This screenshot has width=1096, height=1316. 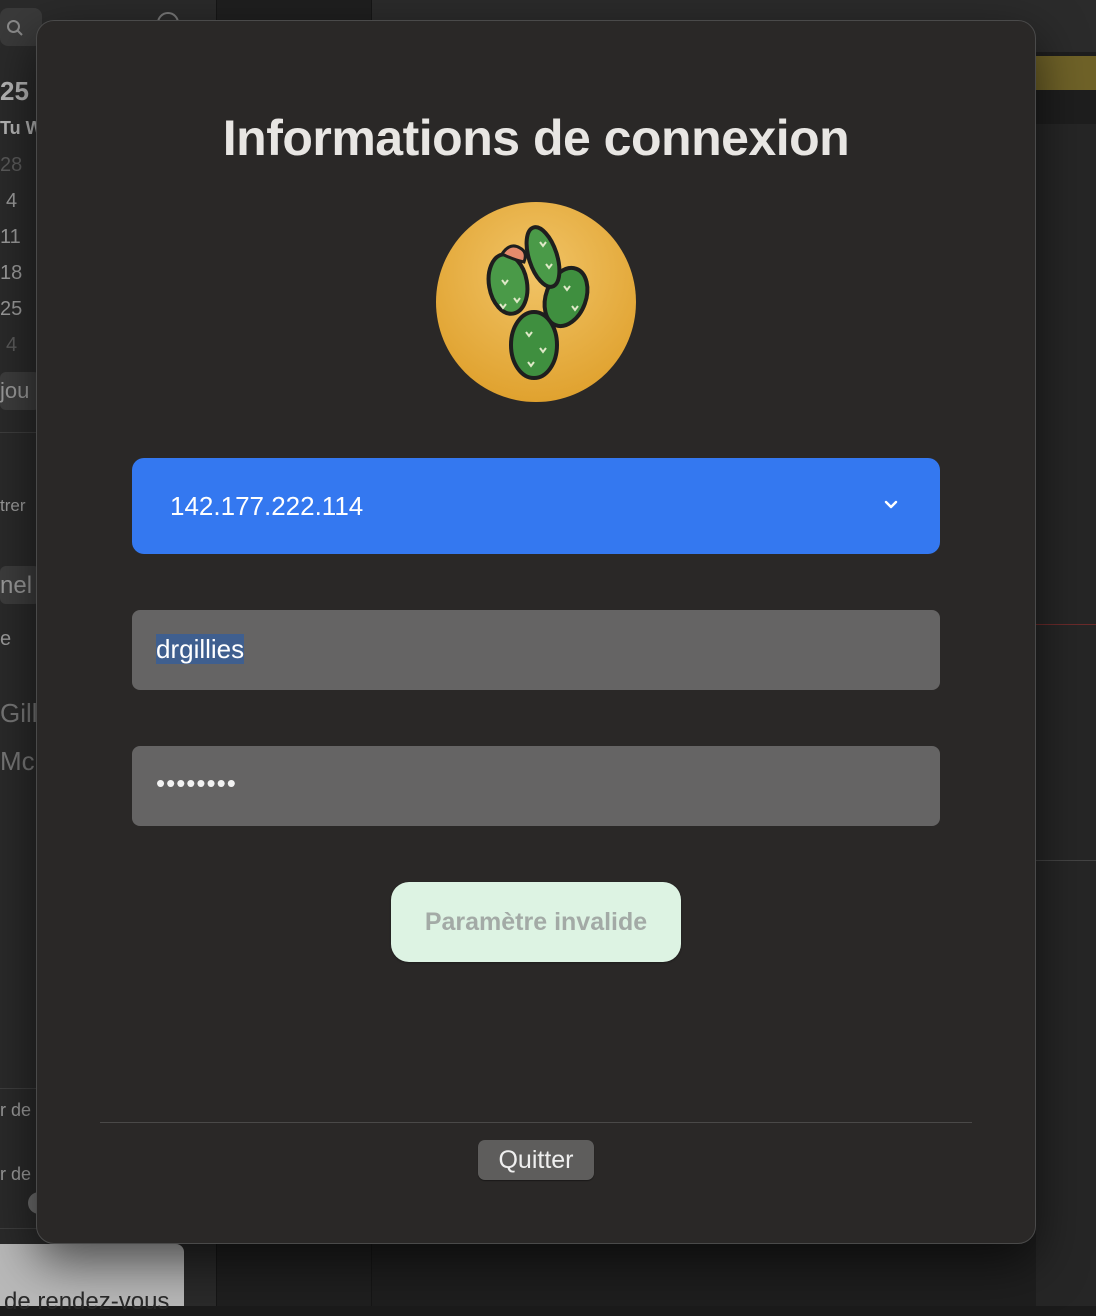 What do you see at coordinates (92, 1279) in the screenshot?
I see `bg-appointment-card: de rendez-vous` at bounding box center [92, 1279].